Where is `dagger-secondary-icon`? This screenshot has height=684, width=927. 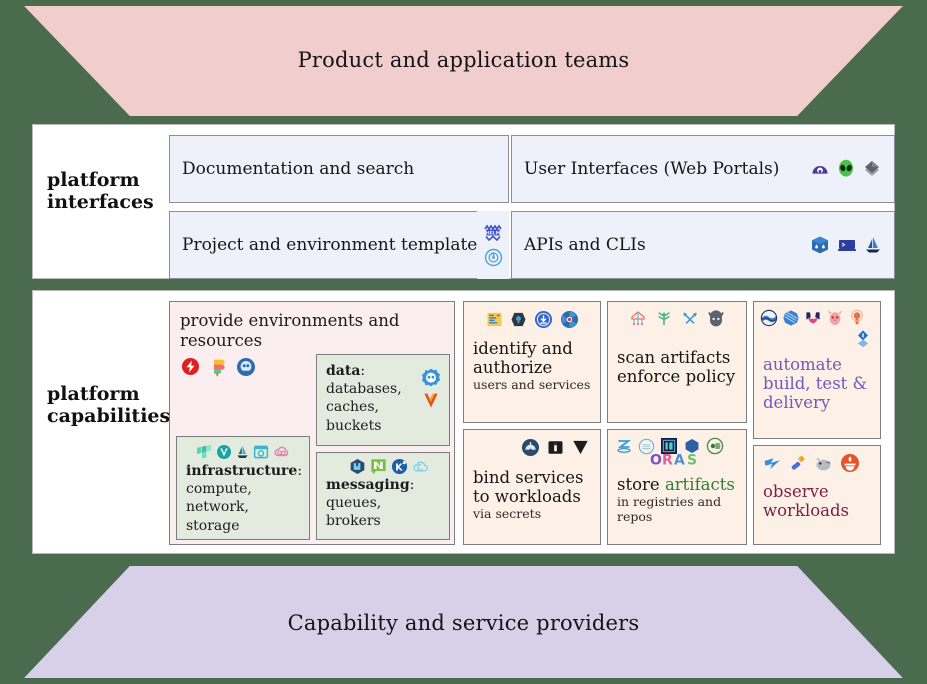
dagger-secondary-icon is located at coordinates (863, 339).